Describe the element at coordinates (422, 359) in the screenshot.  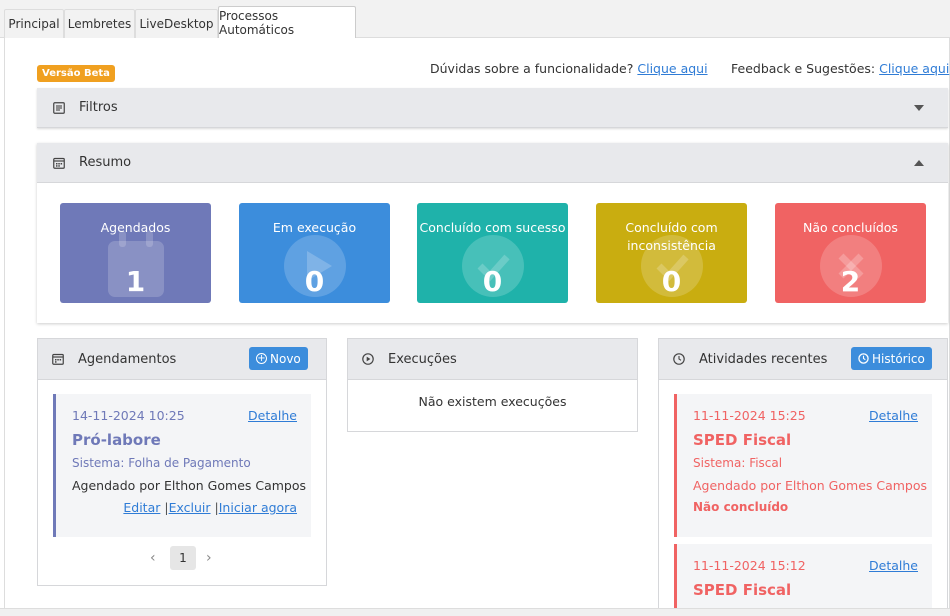
I see `executions-title: Execuções` at that location.